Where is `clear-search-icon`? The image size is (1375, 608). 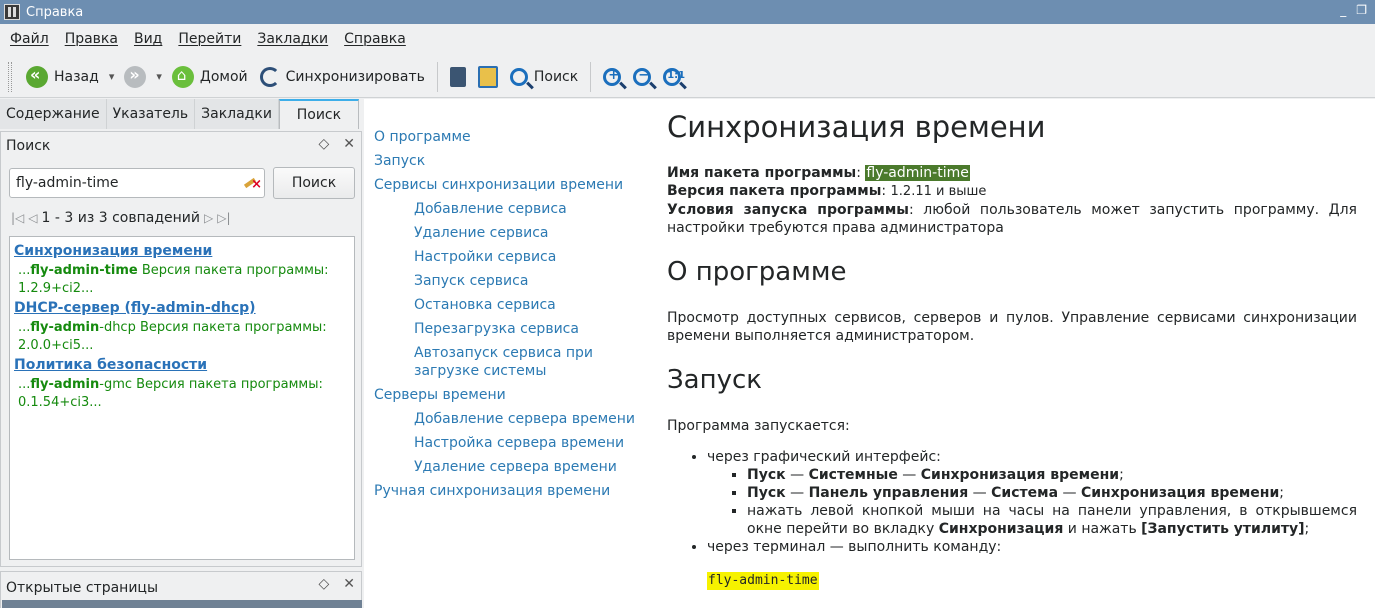
clear-search-icon is located at coordinates (253, 183).